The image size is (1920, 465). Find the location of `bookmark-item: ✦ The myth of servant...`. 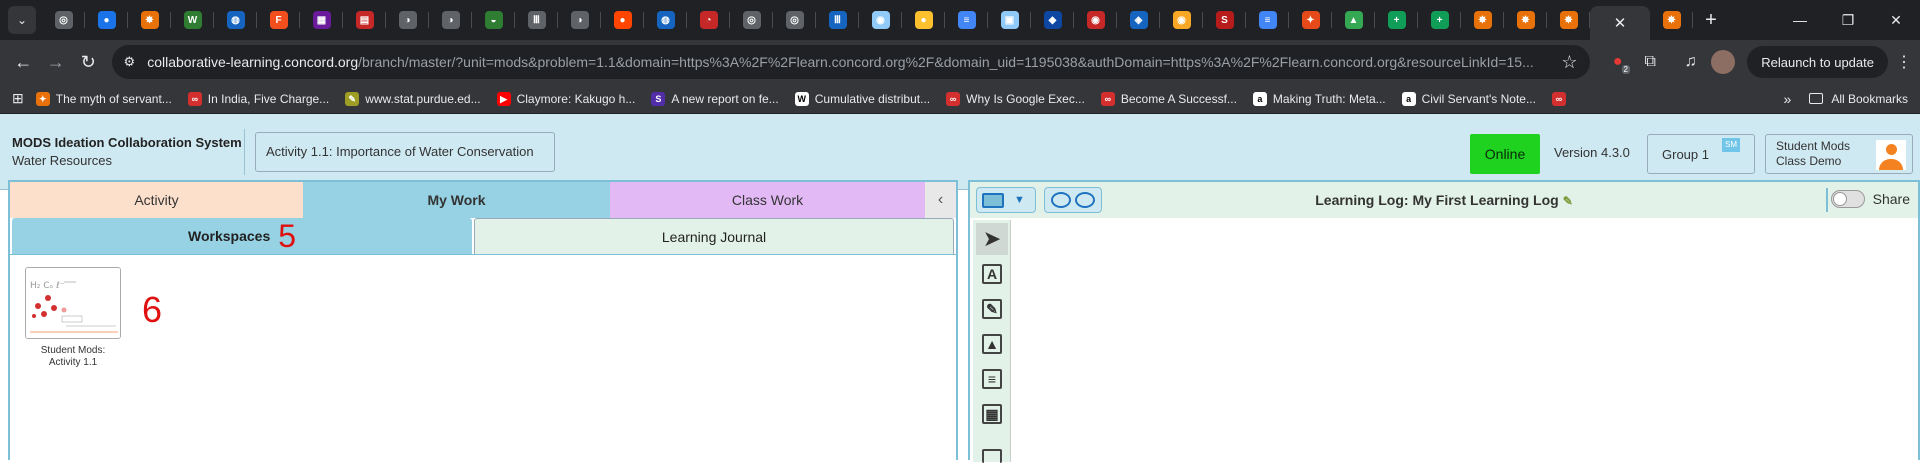

bookmark-item: ✦ The myth of servant... is located at coordinates (103, 98).